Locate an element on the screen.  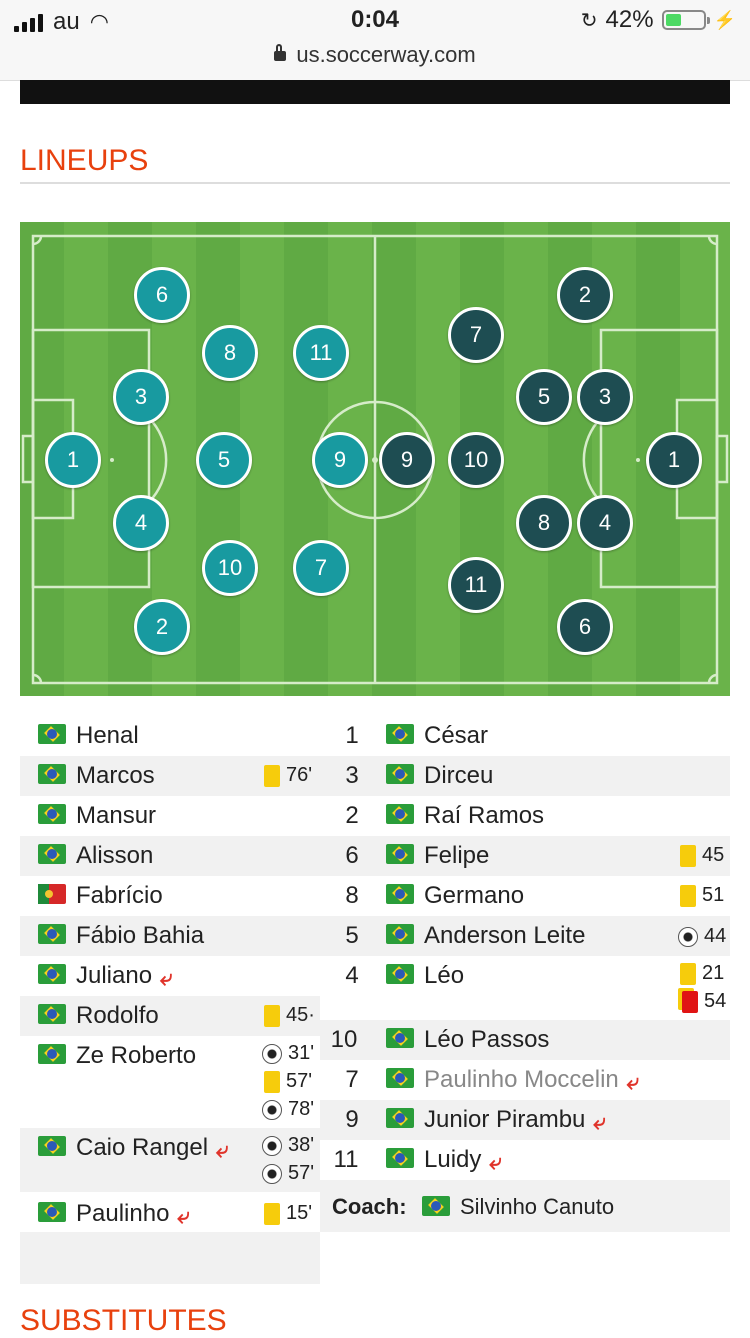
home-player-row: Paulinho ⤶ 15' is located at coordinates (170, 1212).